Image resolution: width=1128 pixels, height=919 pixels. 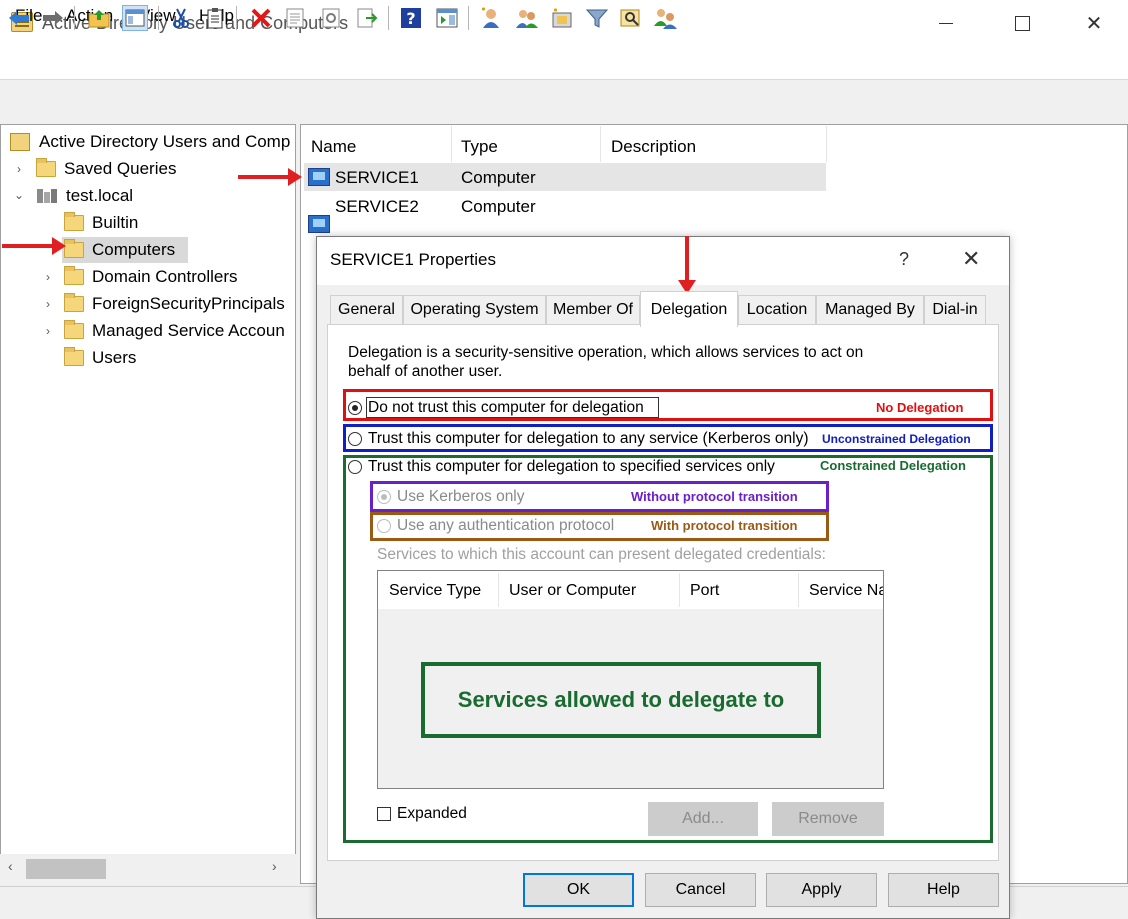 I want to click on aduc-icon, so click(x=20, y=142).